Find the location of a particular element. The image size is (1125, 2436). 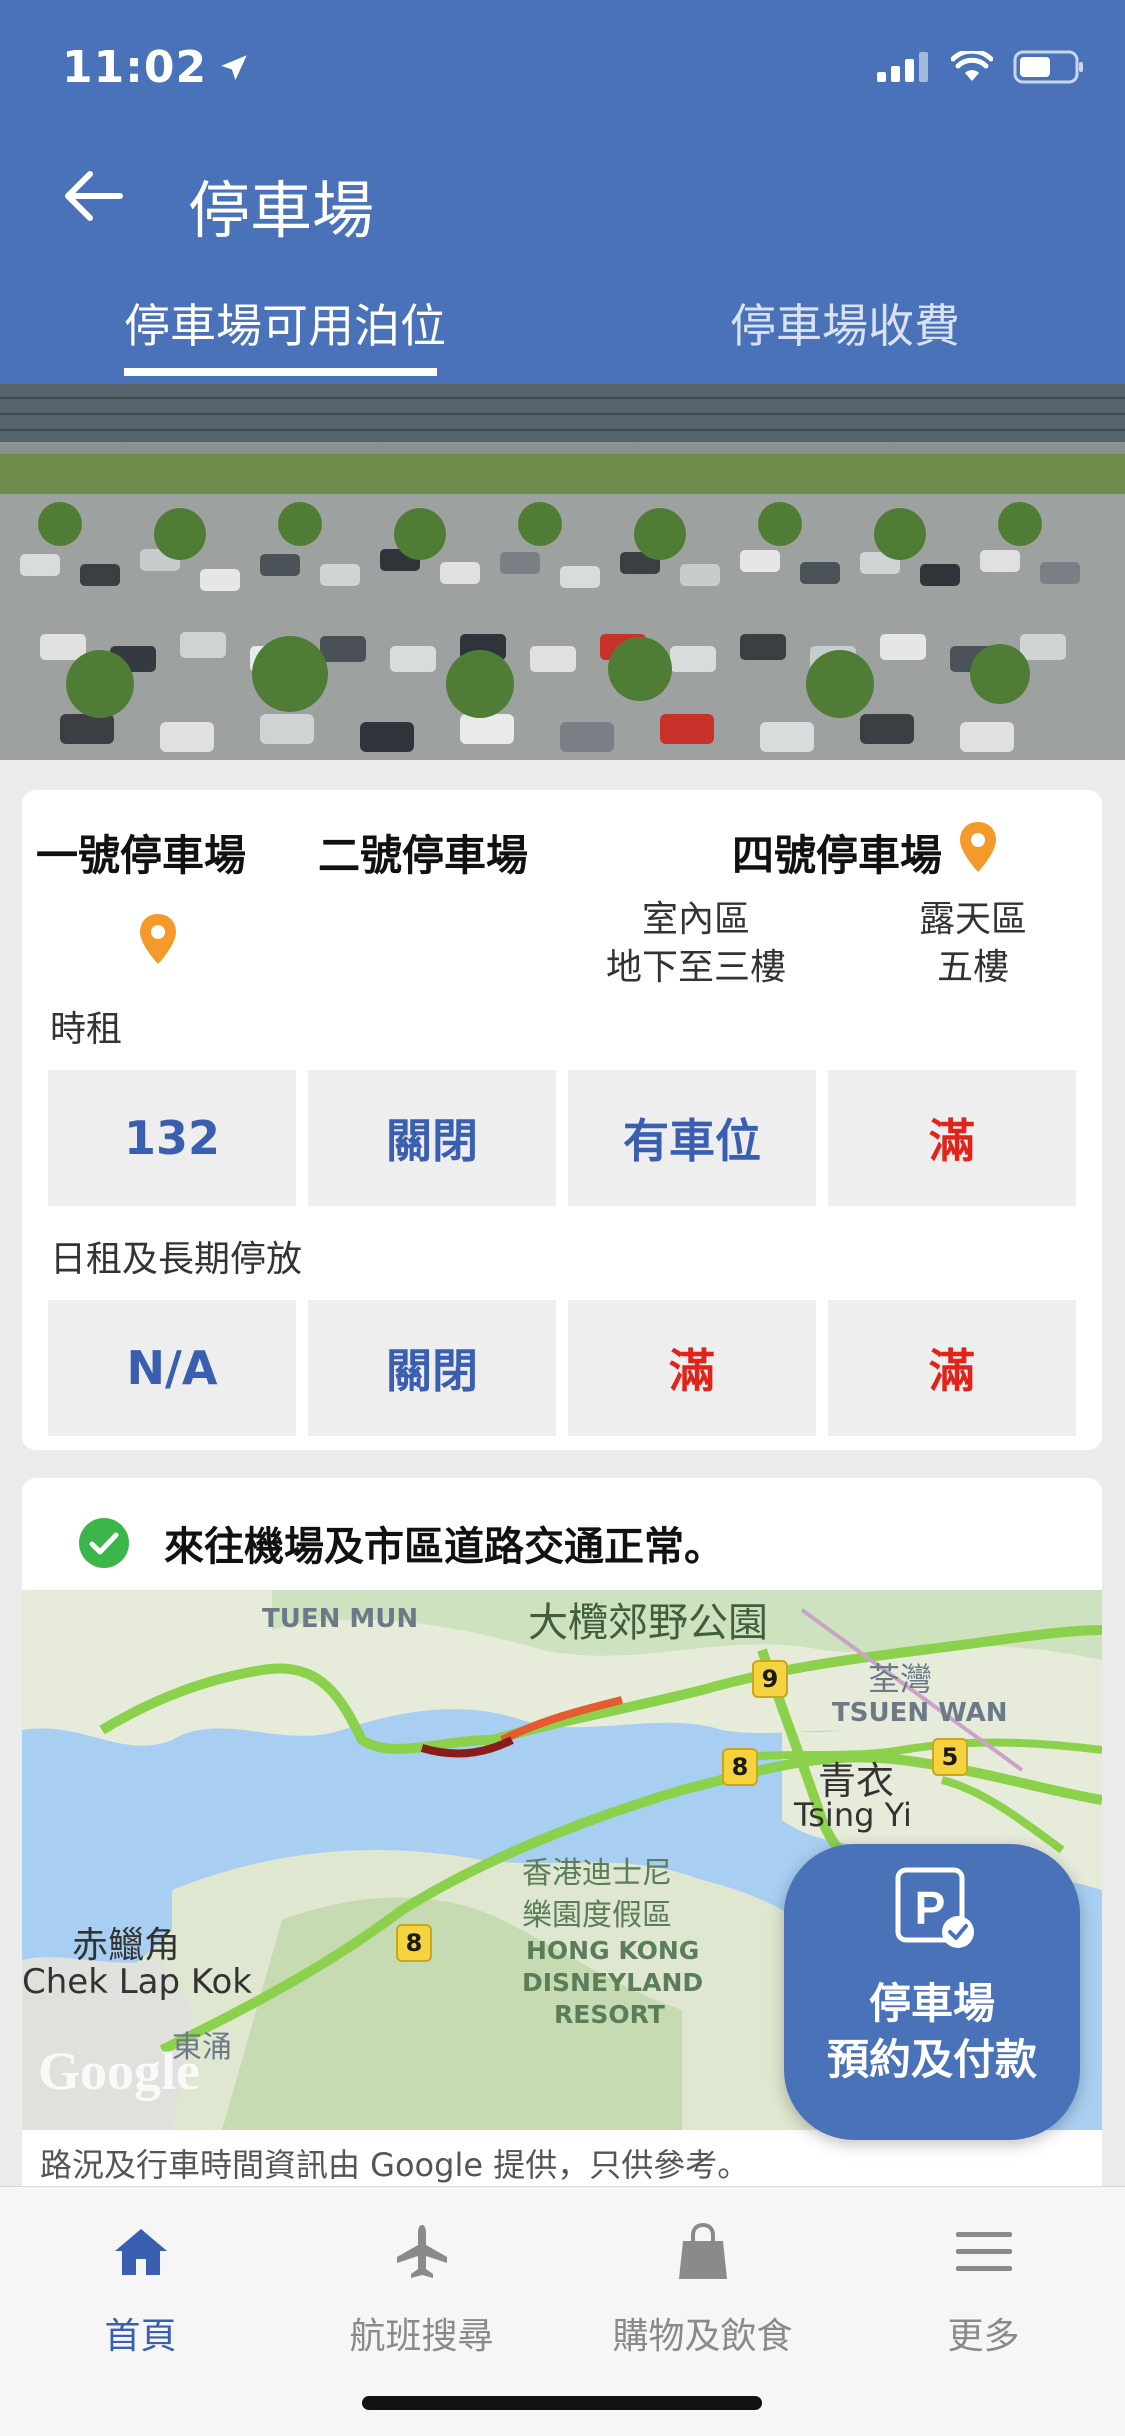

active-tab-indicator is located at coordinates (280, 372).